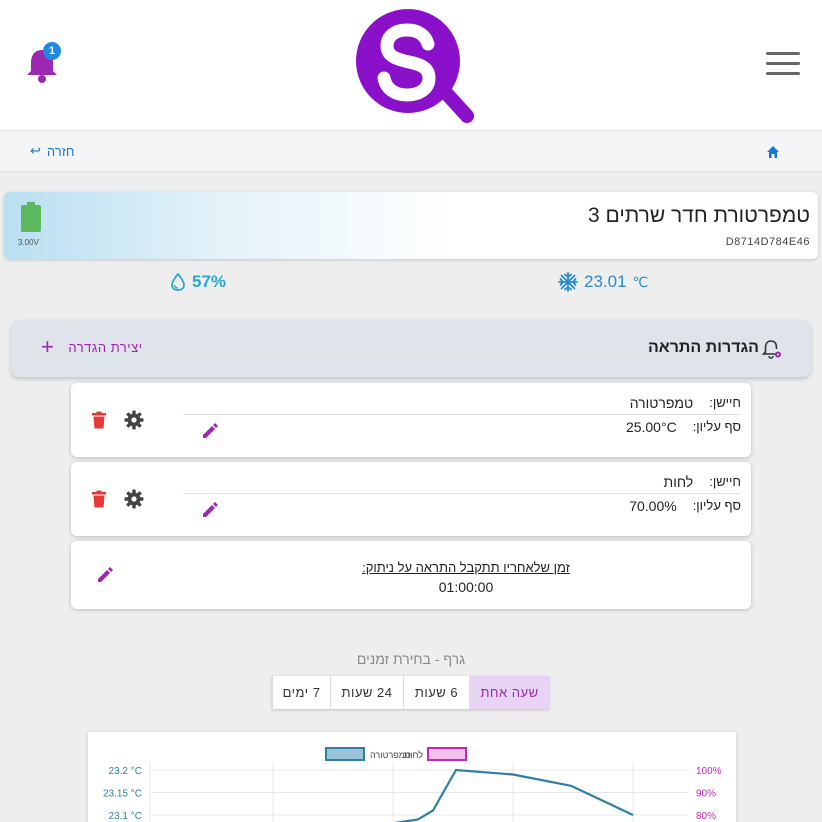 The width and height of the screenshot is (822, 822). I want to click on notification-badge: 1, so click(52, 51).